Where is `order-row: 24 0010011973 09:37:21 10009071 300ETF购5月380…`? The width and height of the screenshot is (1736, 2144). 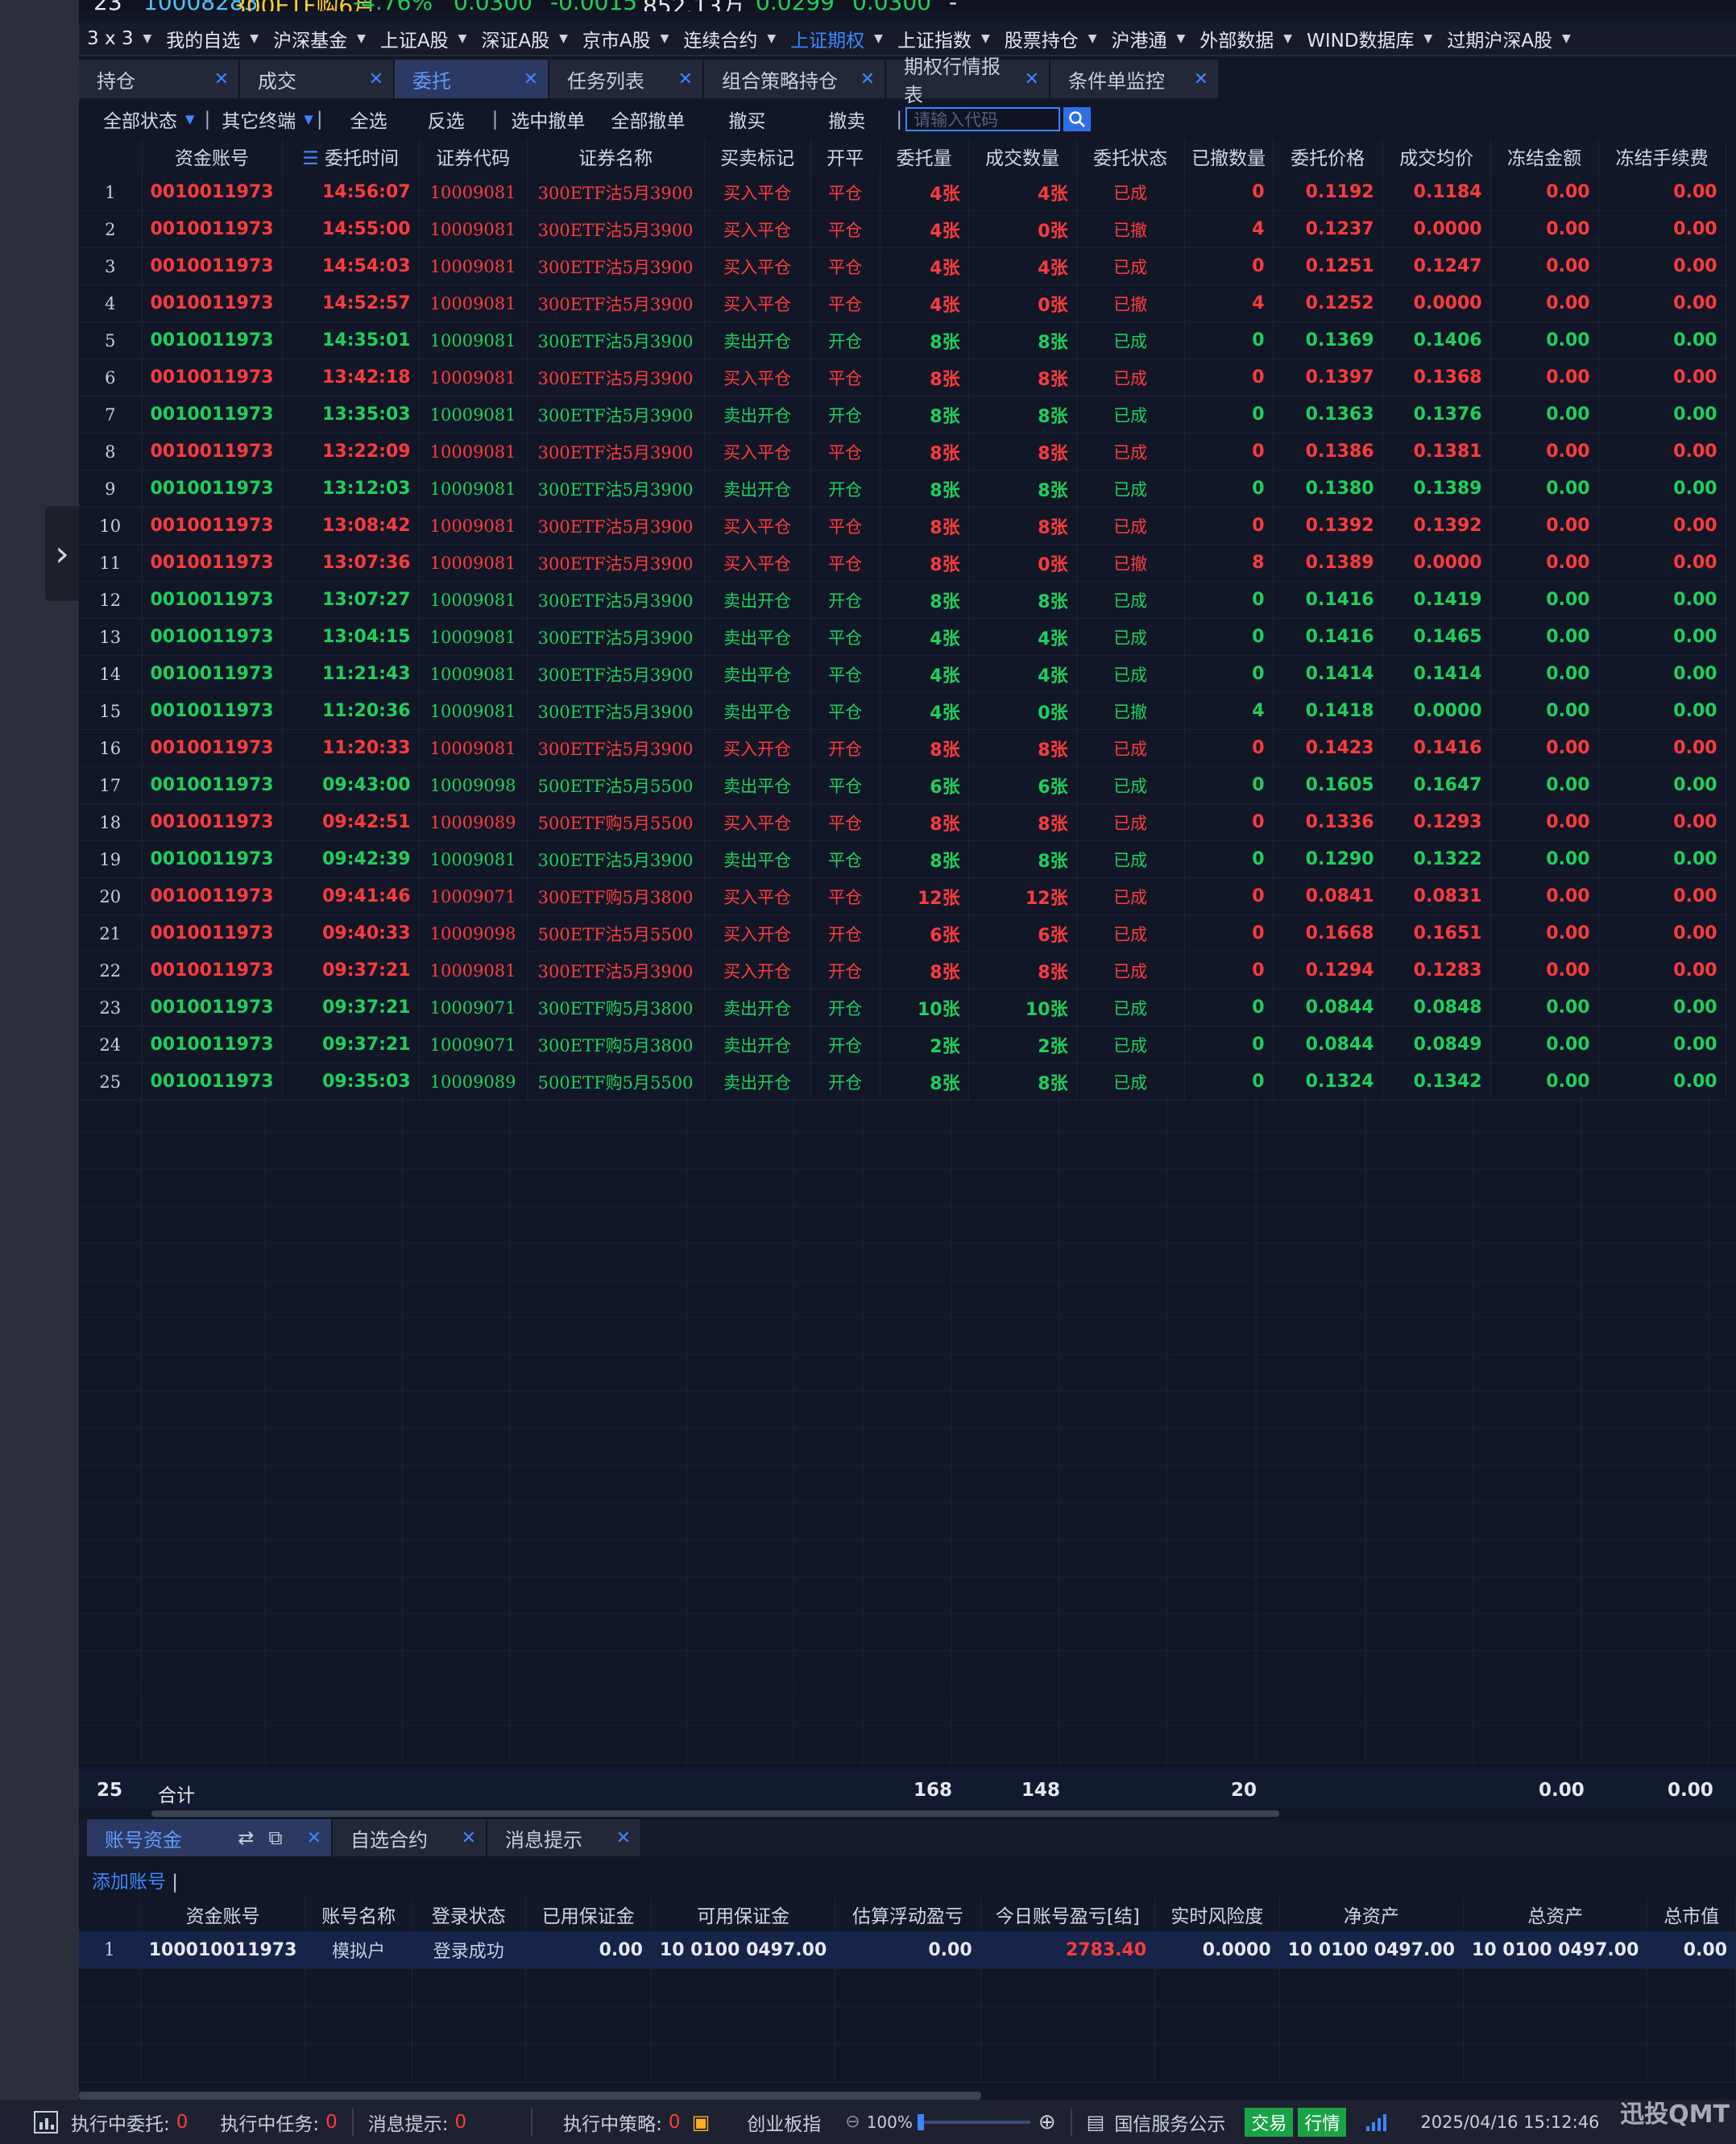 order-row: 24 0010011973 09:37:21 10009071 300ETF购5月380… is located at coordinates (903, 1045).